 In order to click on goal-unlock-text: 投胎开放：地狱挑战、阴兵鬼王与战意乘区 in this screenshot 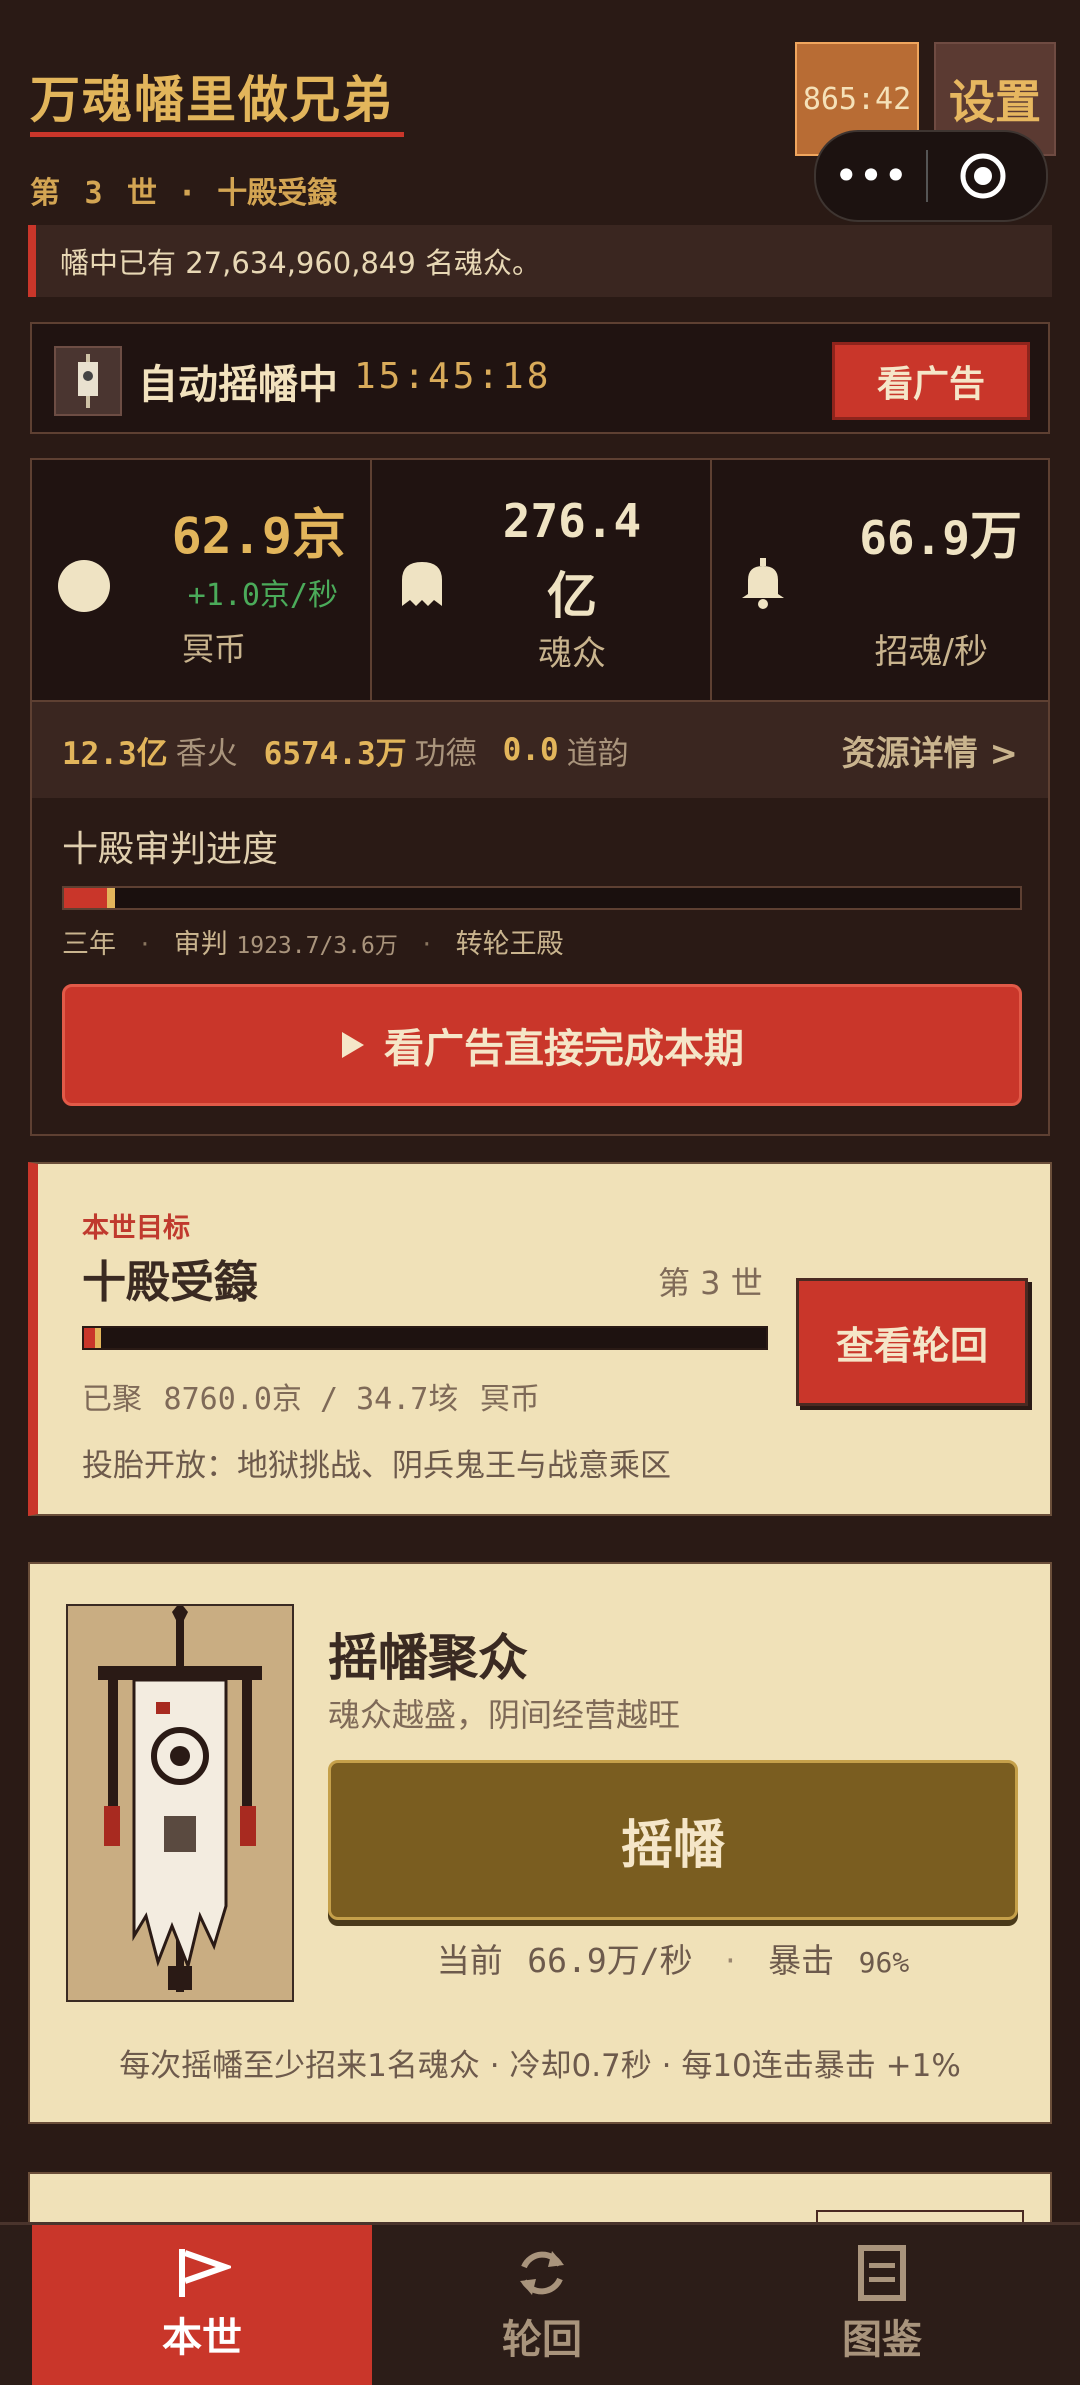, I will do `click(376, 1466)`.